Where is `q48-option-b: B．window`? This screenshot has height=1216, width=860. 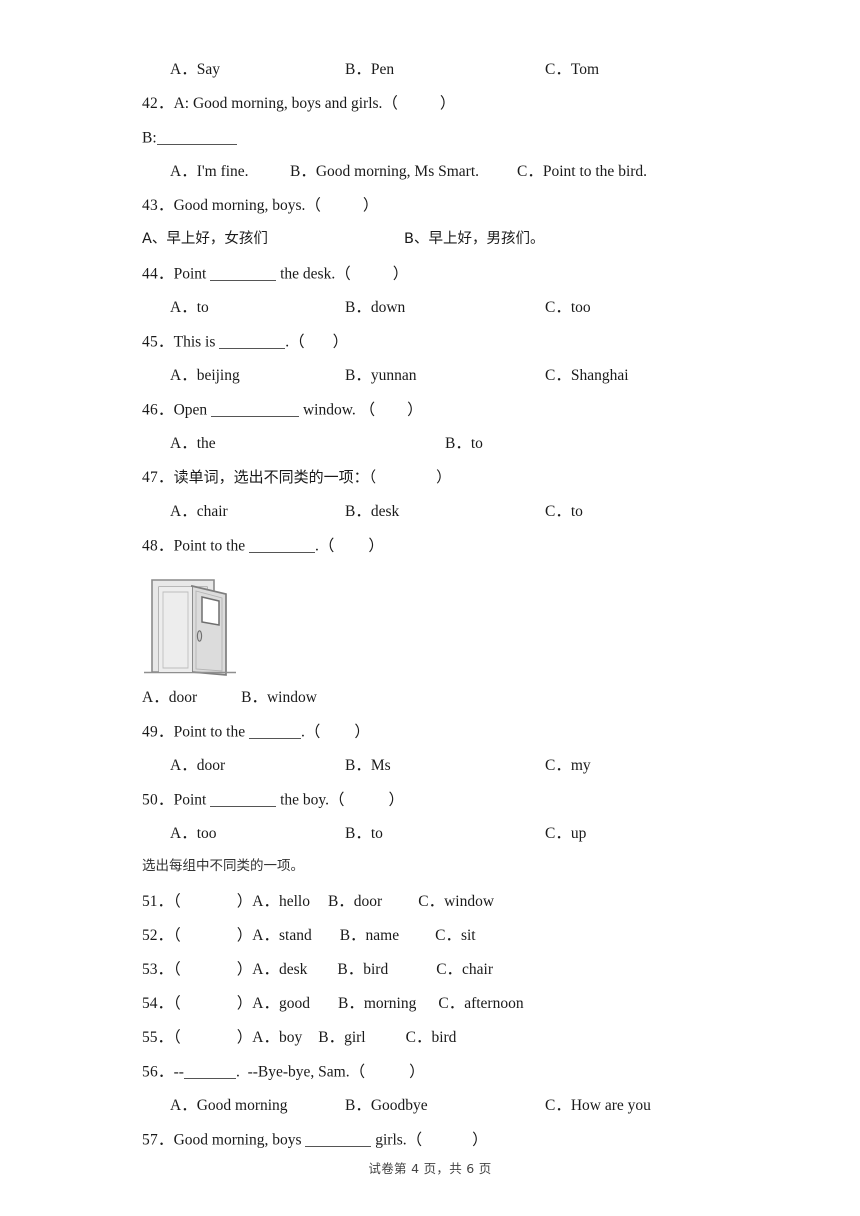 q48-option-b: B．window is located at coordinates (279, 697).